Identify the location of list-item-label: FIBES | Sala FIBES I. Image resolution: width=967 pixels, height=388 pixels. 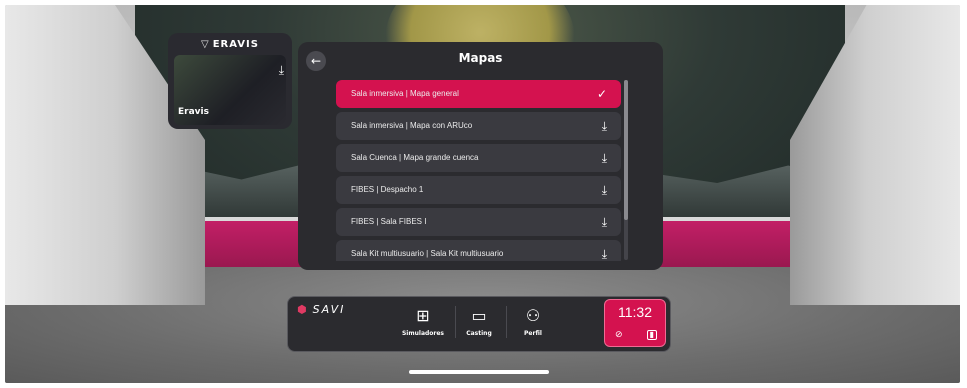
(389, 221).